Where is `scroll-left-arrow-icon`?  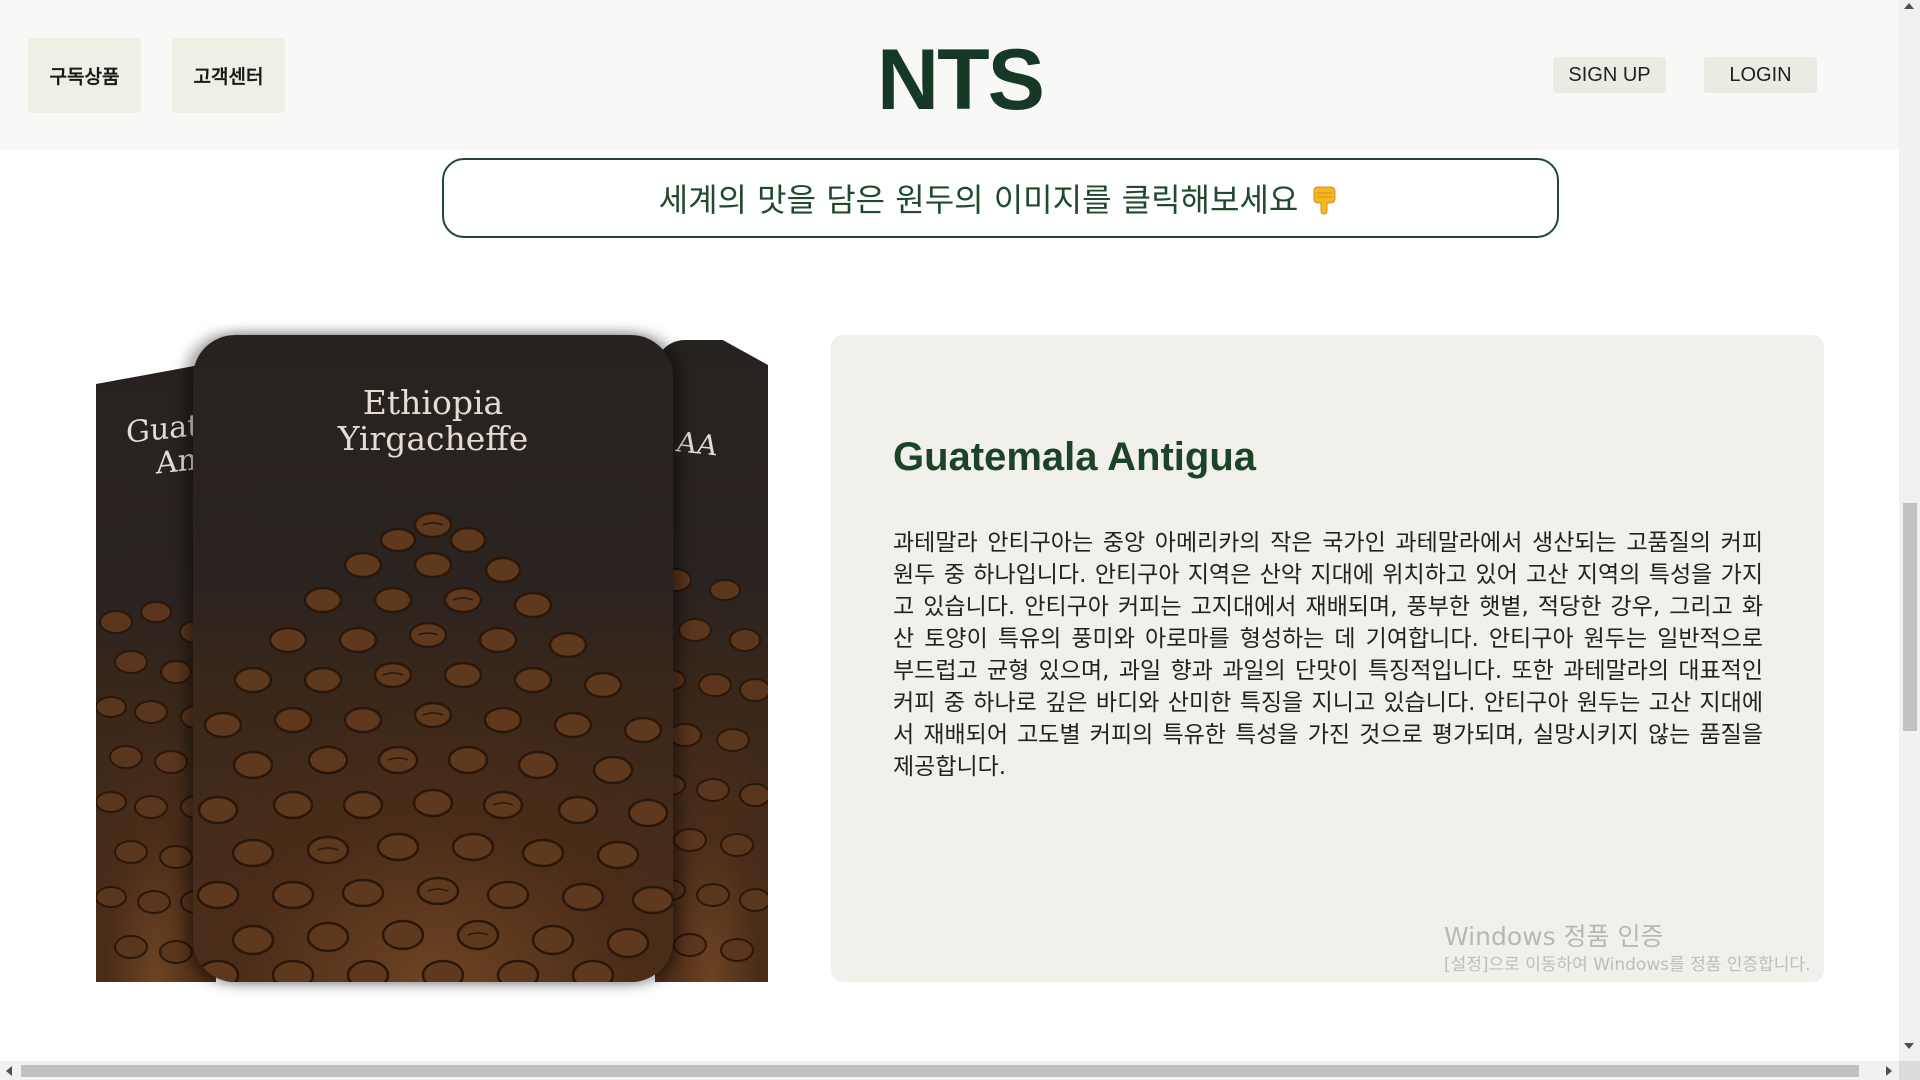 scroll-left-arrow-icon is located at coordinates (9, 1071).